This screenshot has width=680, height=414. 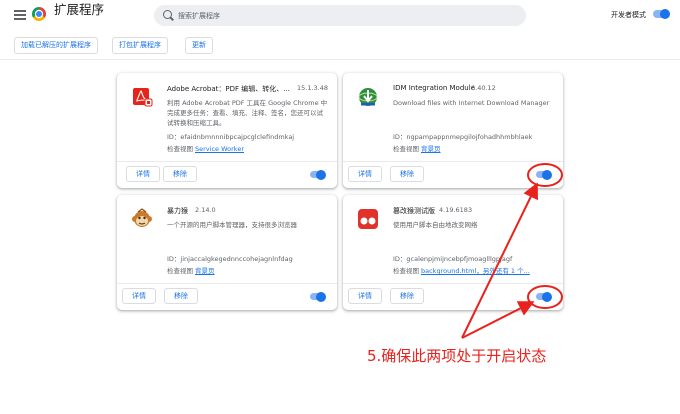 What do you see at coordinates (414, 211) in the screenshot?
I see `extension-name: 篡改猴测试版` at bounding box center [414, 211].